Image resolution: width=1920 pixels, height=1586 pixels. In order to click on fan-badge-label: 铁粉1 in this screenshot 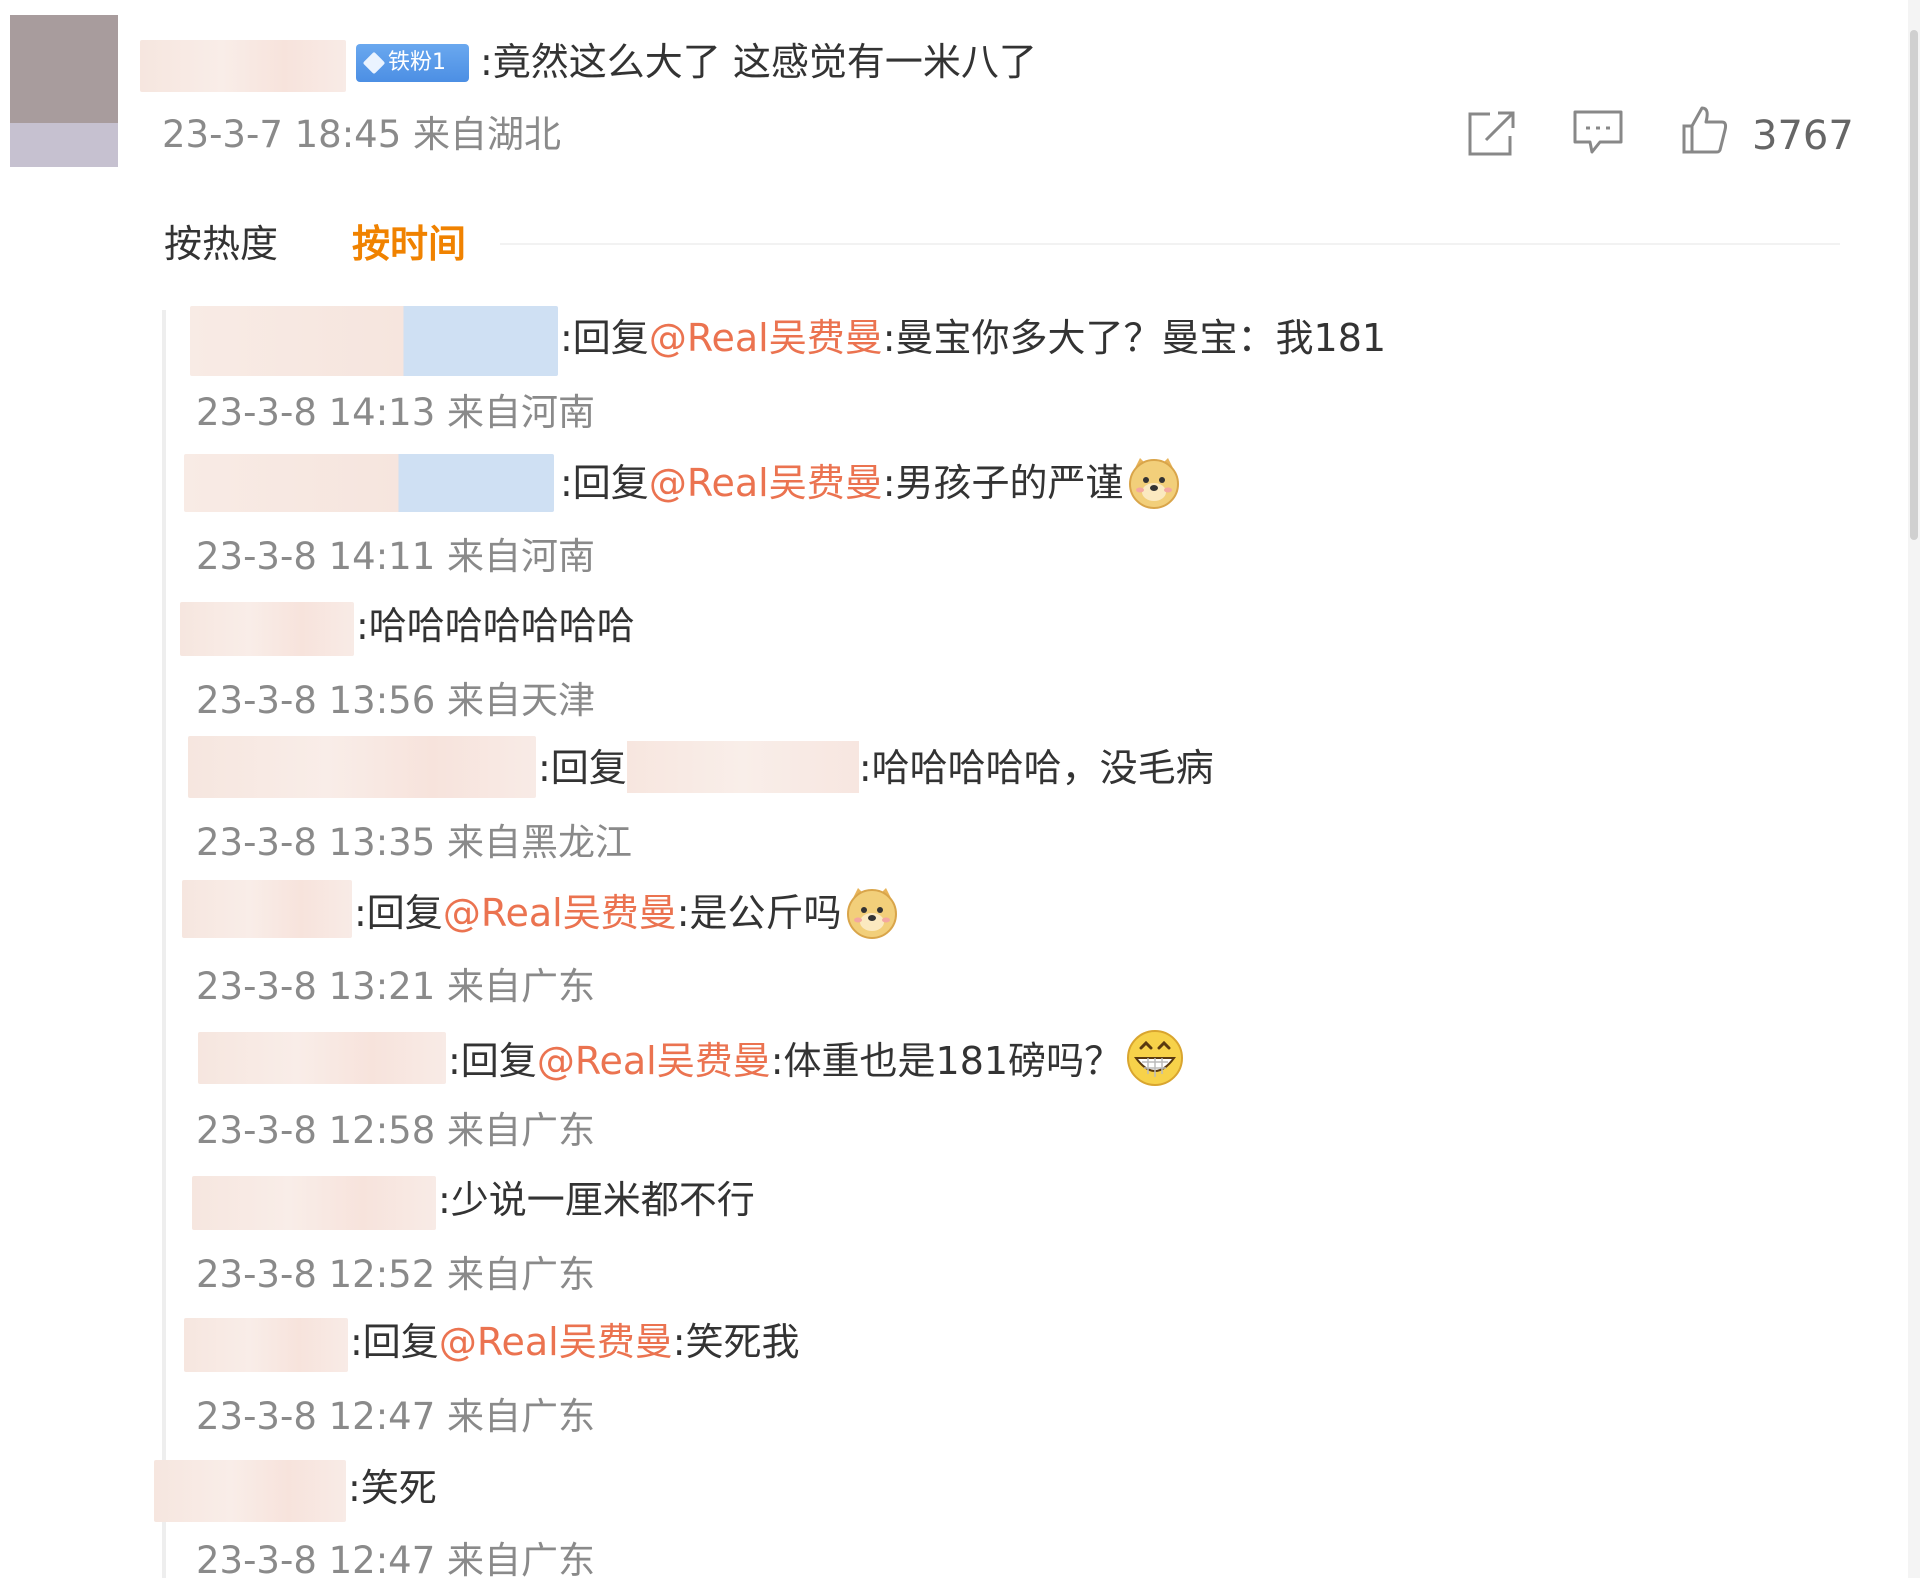, I will do `click(417, 62)`.